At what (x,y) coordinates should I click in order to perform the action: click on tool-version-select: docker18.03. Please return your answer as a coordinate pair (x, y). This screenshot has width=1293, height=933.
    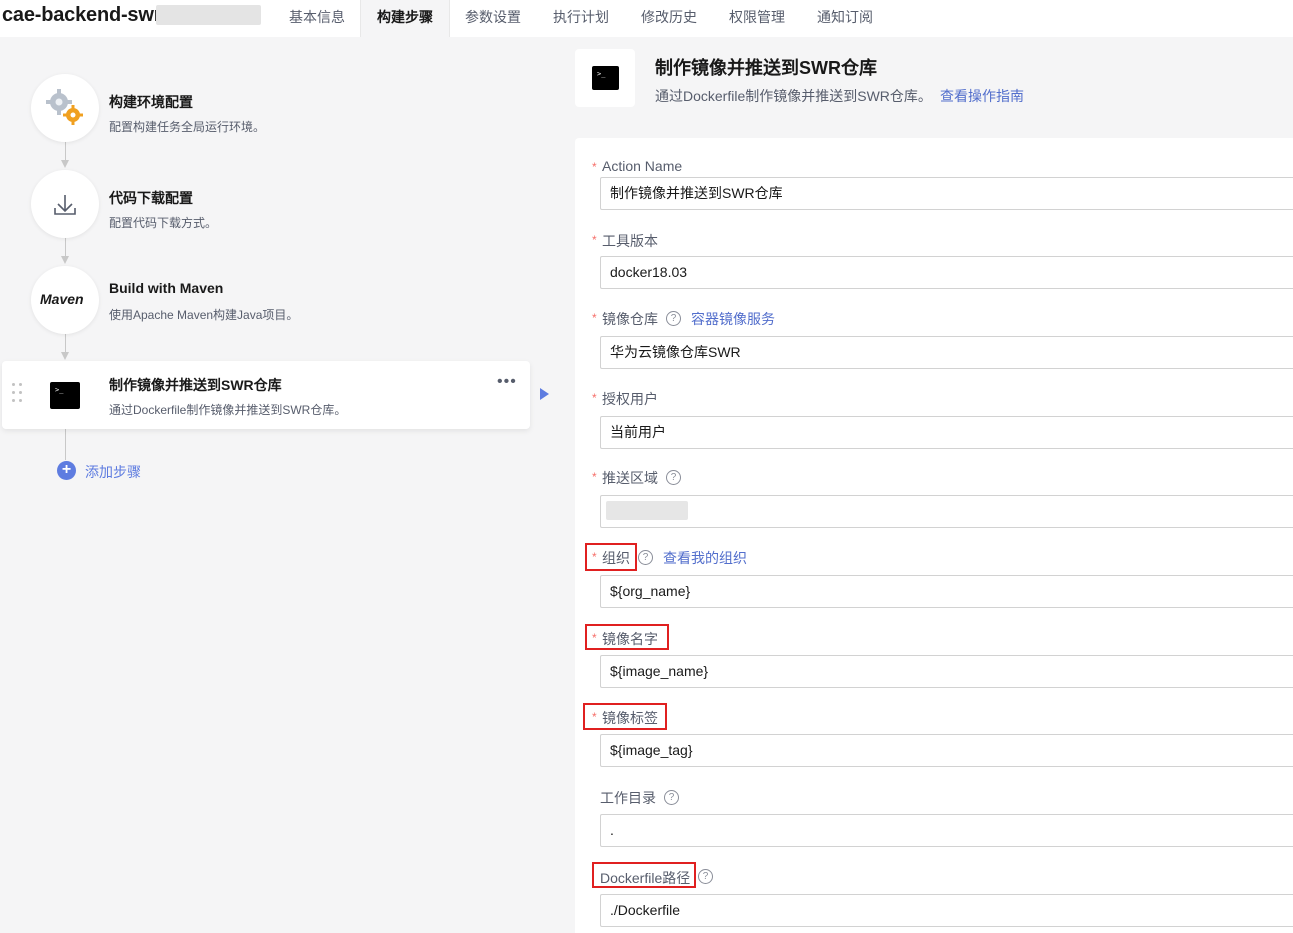
    Looking at the image, I should click on (946, 272).